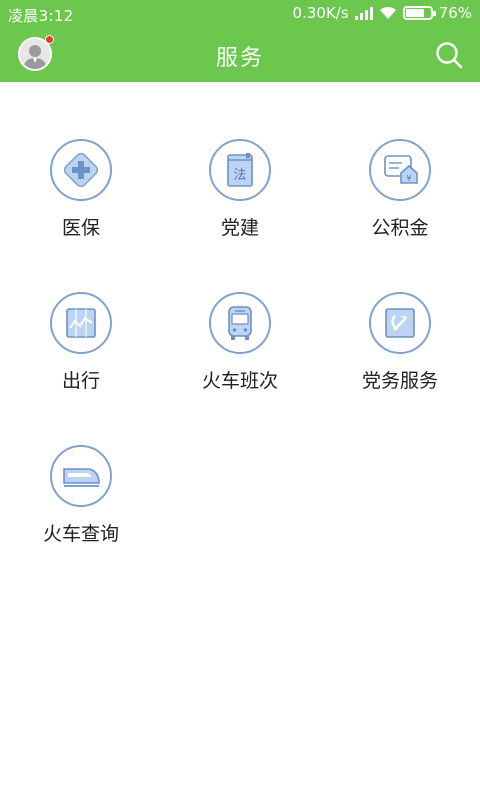 This screenshot has height=800, width=480. Describe the element at coordinates (80, 381) in the screenshot. I see `service-label: 出行` at that location.